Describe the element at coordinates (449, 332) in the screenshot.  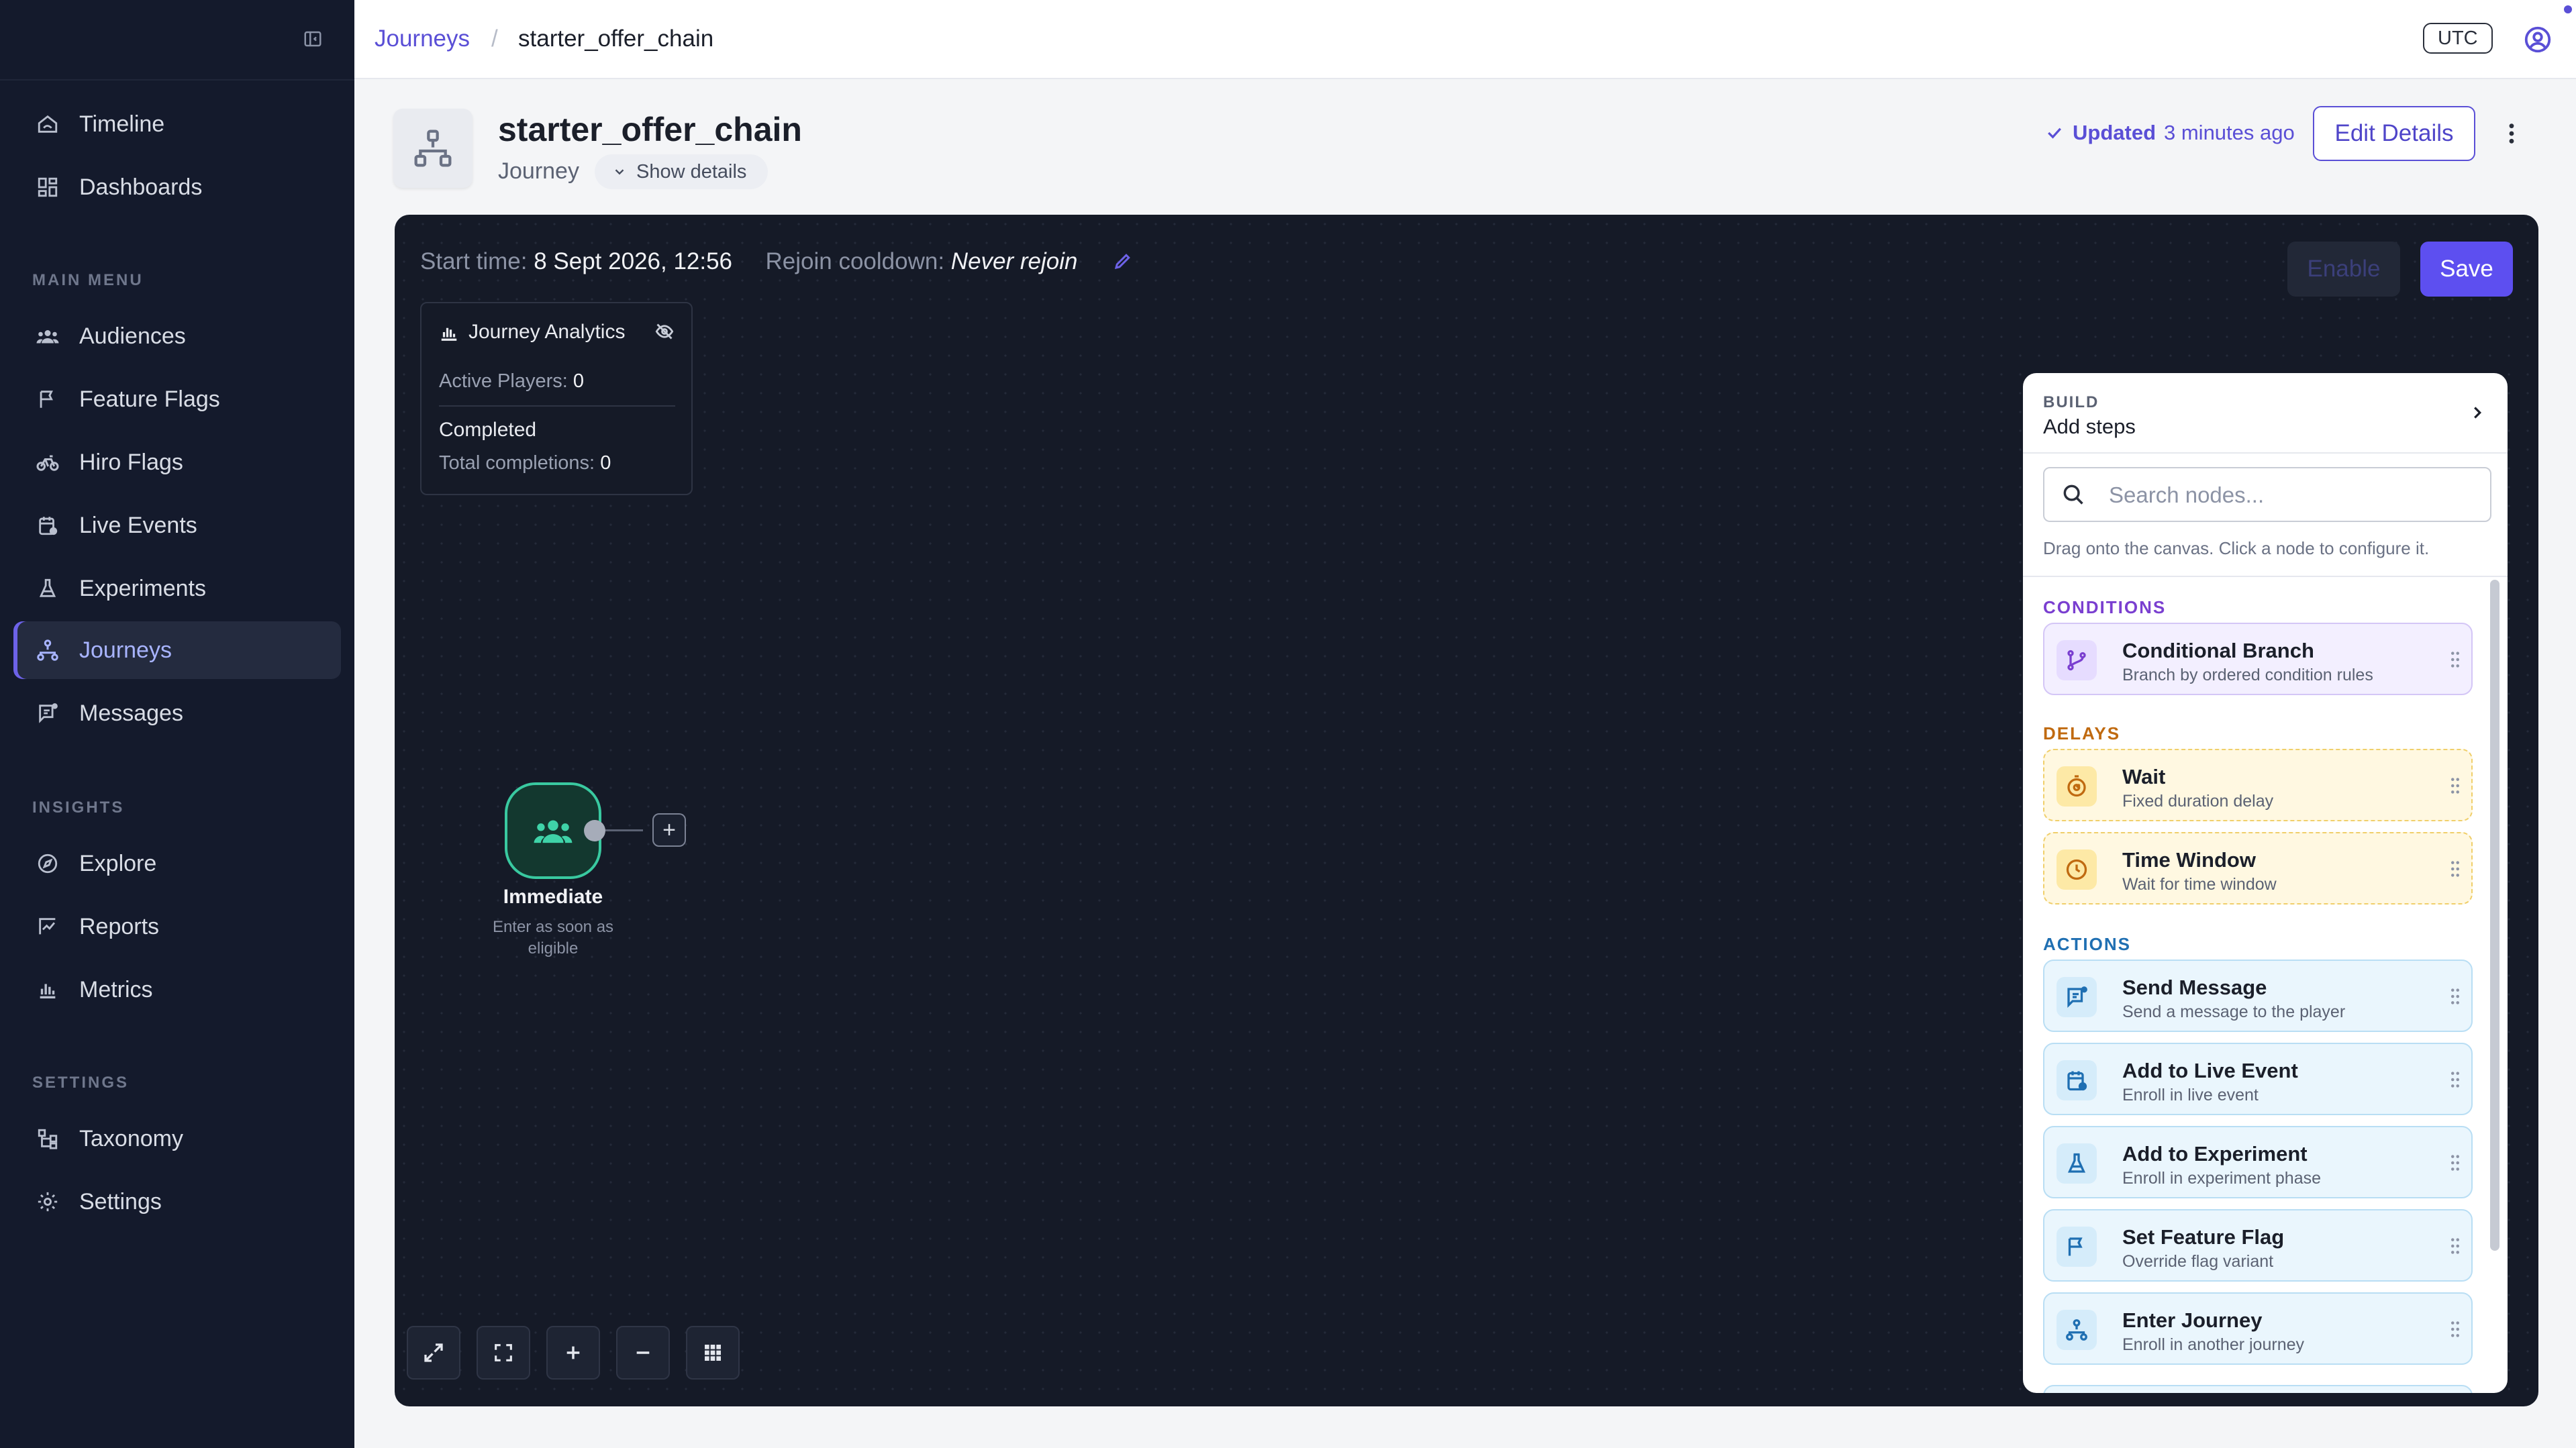
I see `bar-chart-icon` at that location.